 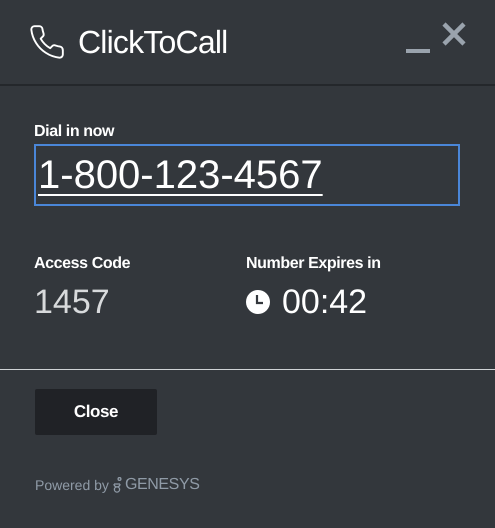 I want to click on phone-number-link: 1-800-123-4567, so click(x=180, y=175).